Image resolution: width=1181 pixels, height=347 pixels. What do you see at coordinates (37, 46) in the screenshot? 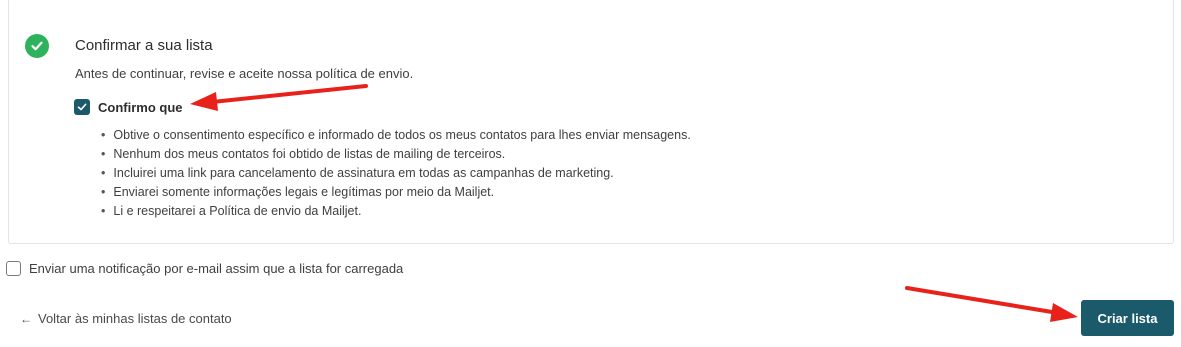
I see `check-circle-icon` at bounding box center [37, 46].